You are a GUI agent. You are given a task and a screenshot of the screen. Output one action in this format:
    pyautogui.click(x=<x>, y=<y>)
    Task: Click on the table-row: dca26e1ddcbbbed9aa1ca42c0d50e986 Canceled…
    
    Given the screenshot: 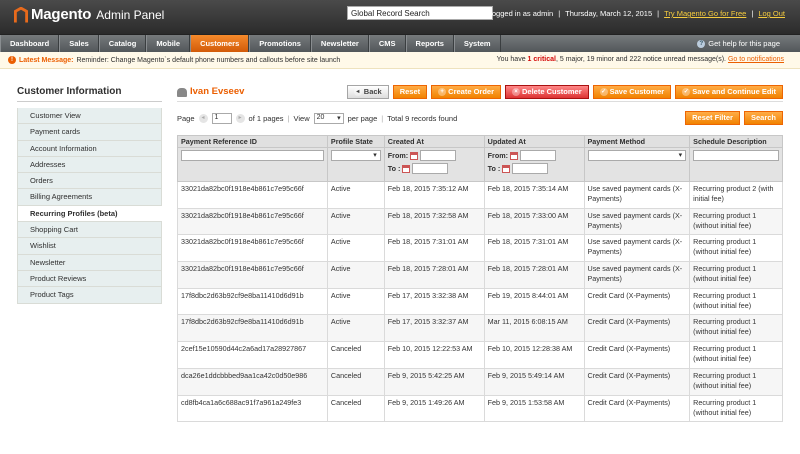 What is the action you would take?
    pyautogui.click(x=480, y=381)
    